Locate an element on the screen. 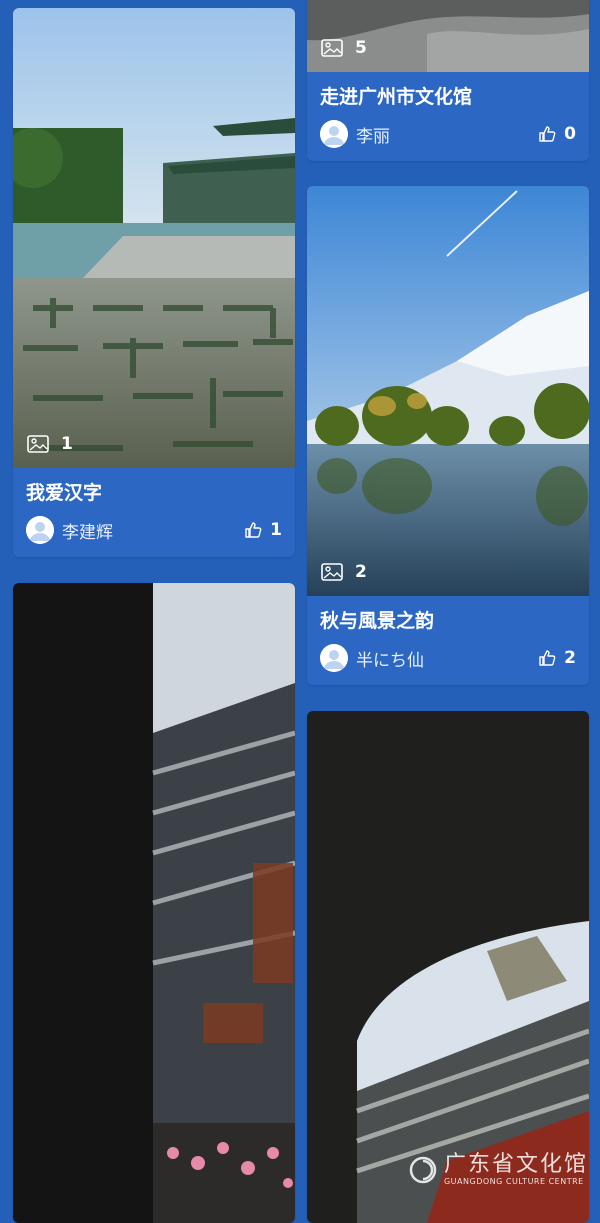 Image resolution: width=600 pixels, height=1223 pixels. like-count: 1 is located at coordinates (276, 530).